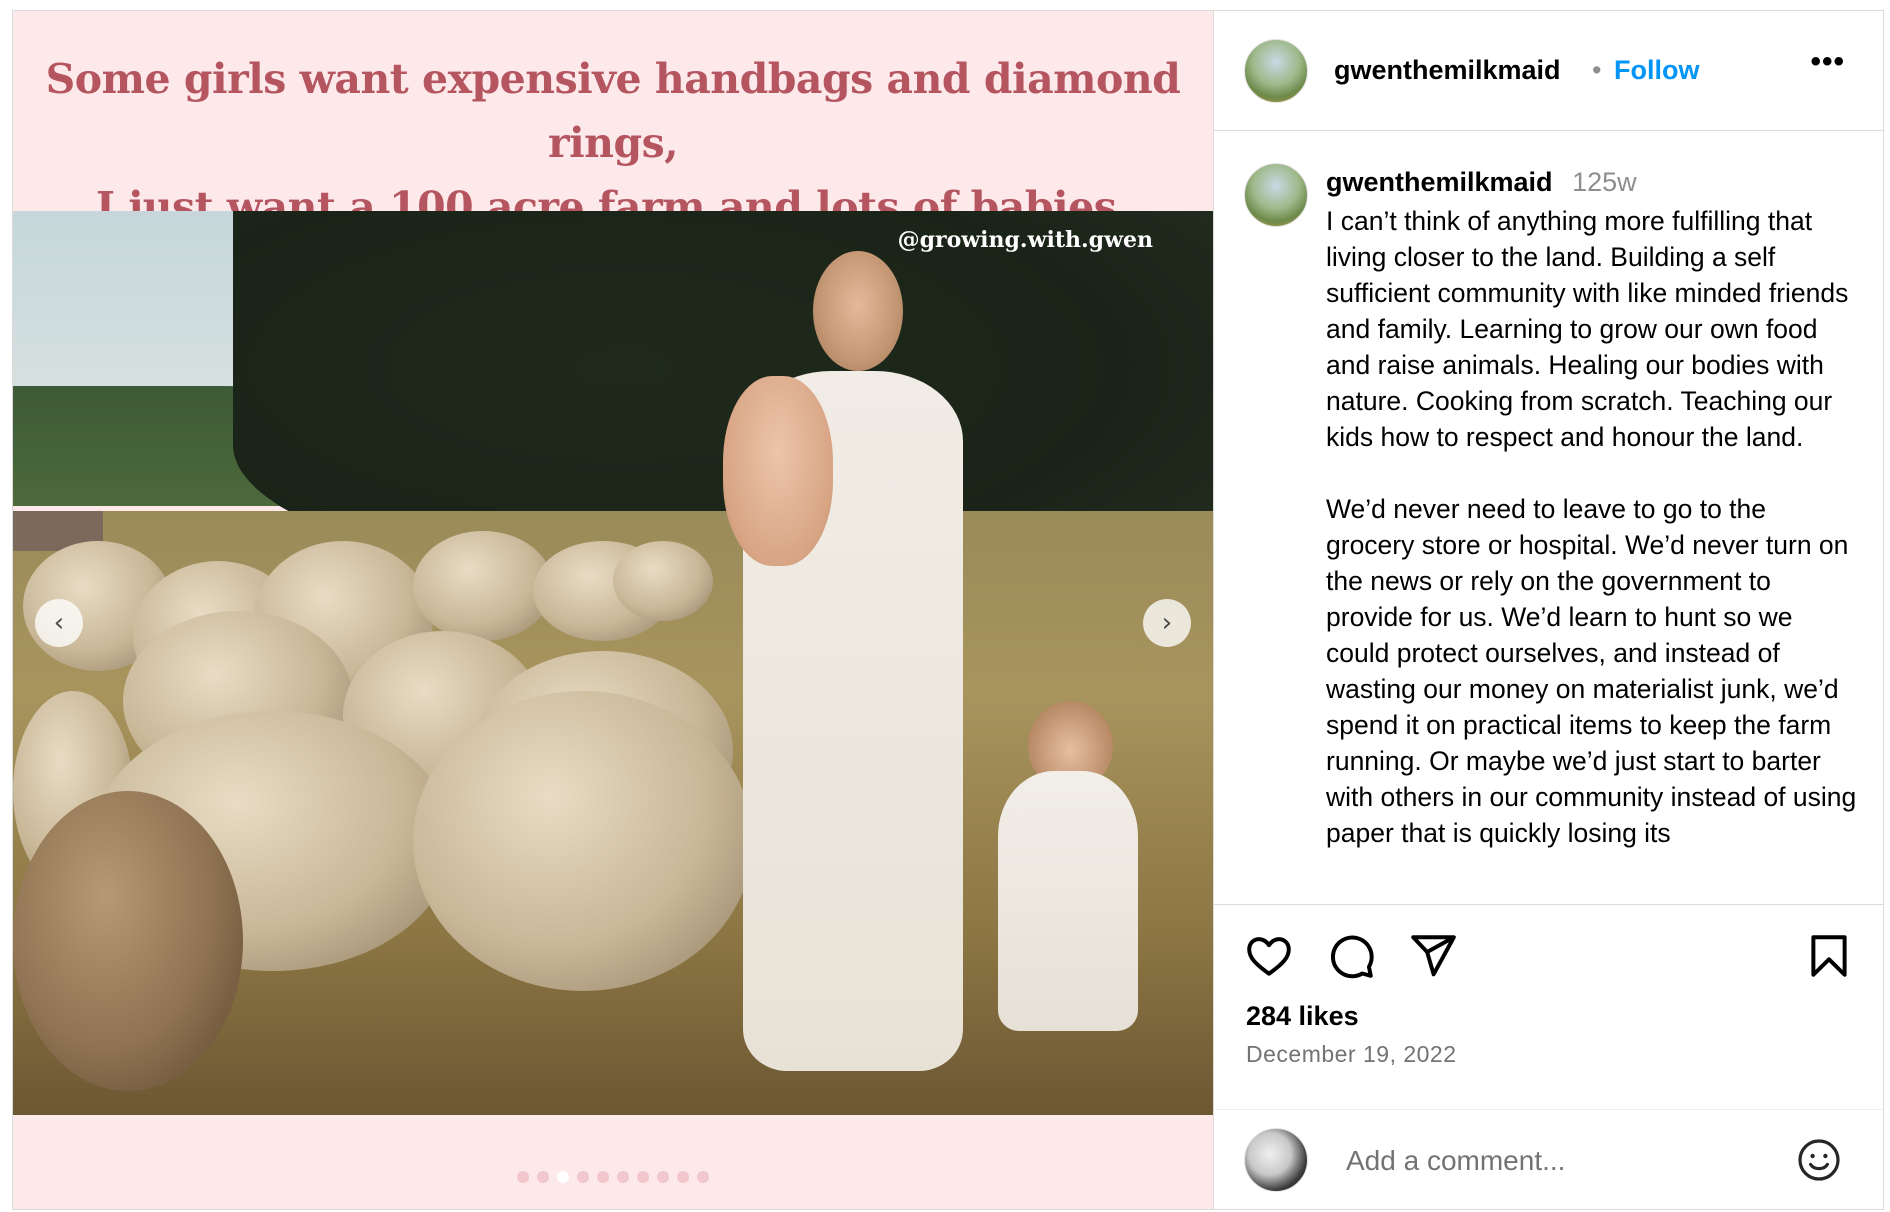  I want to click on carousel-dots, so click(613, 1177).